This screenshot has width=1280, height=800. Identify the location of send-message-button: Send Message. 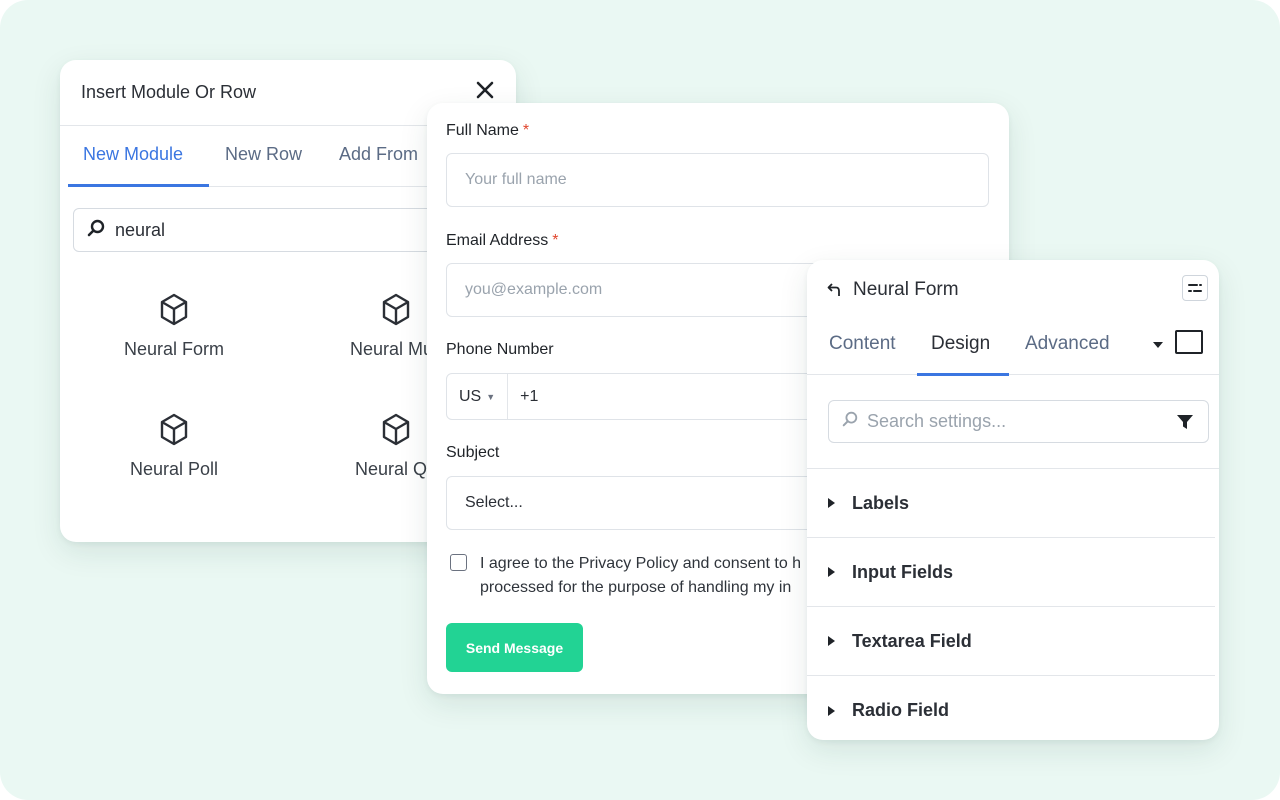
(514, 647).